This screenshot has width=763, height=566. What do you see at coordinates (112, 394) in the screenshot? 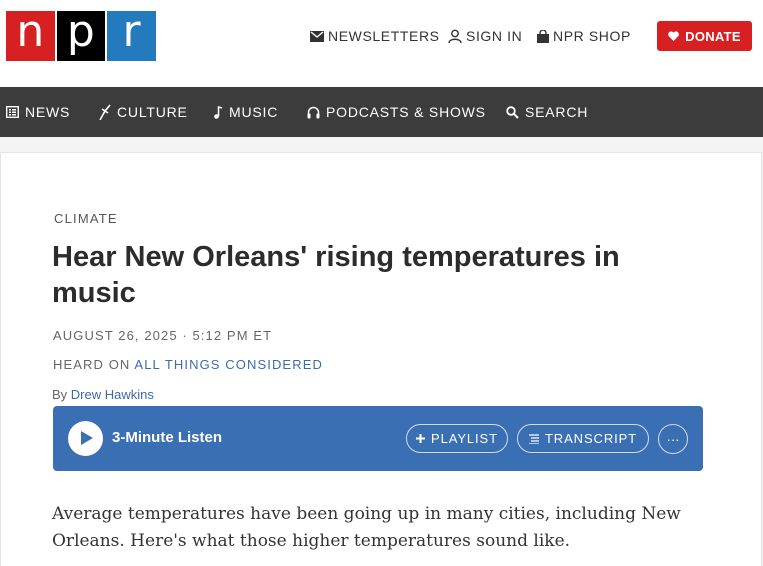
I see `author-link: Drew Hawkins` at bounding box center [112, 394].